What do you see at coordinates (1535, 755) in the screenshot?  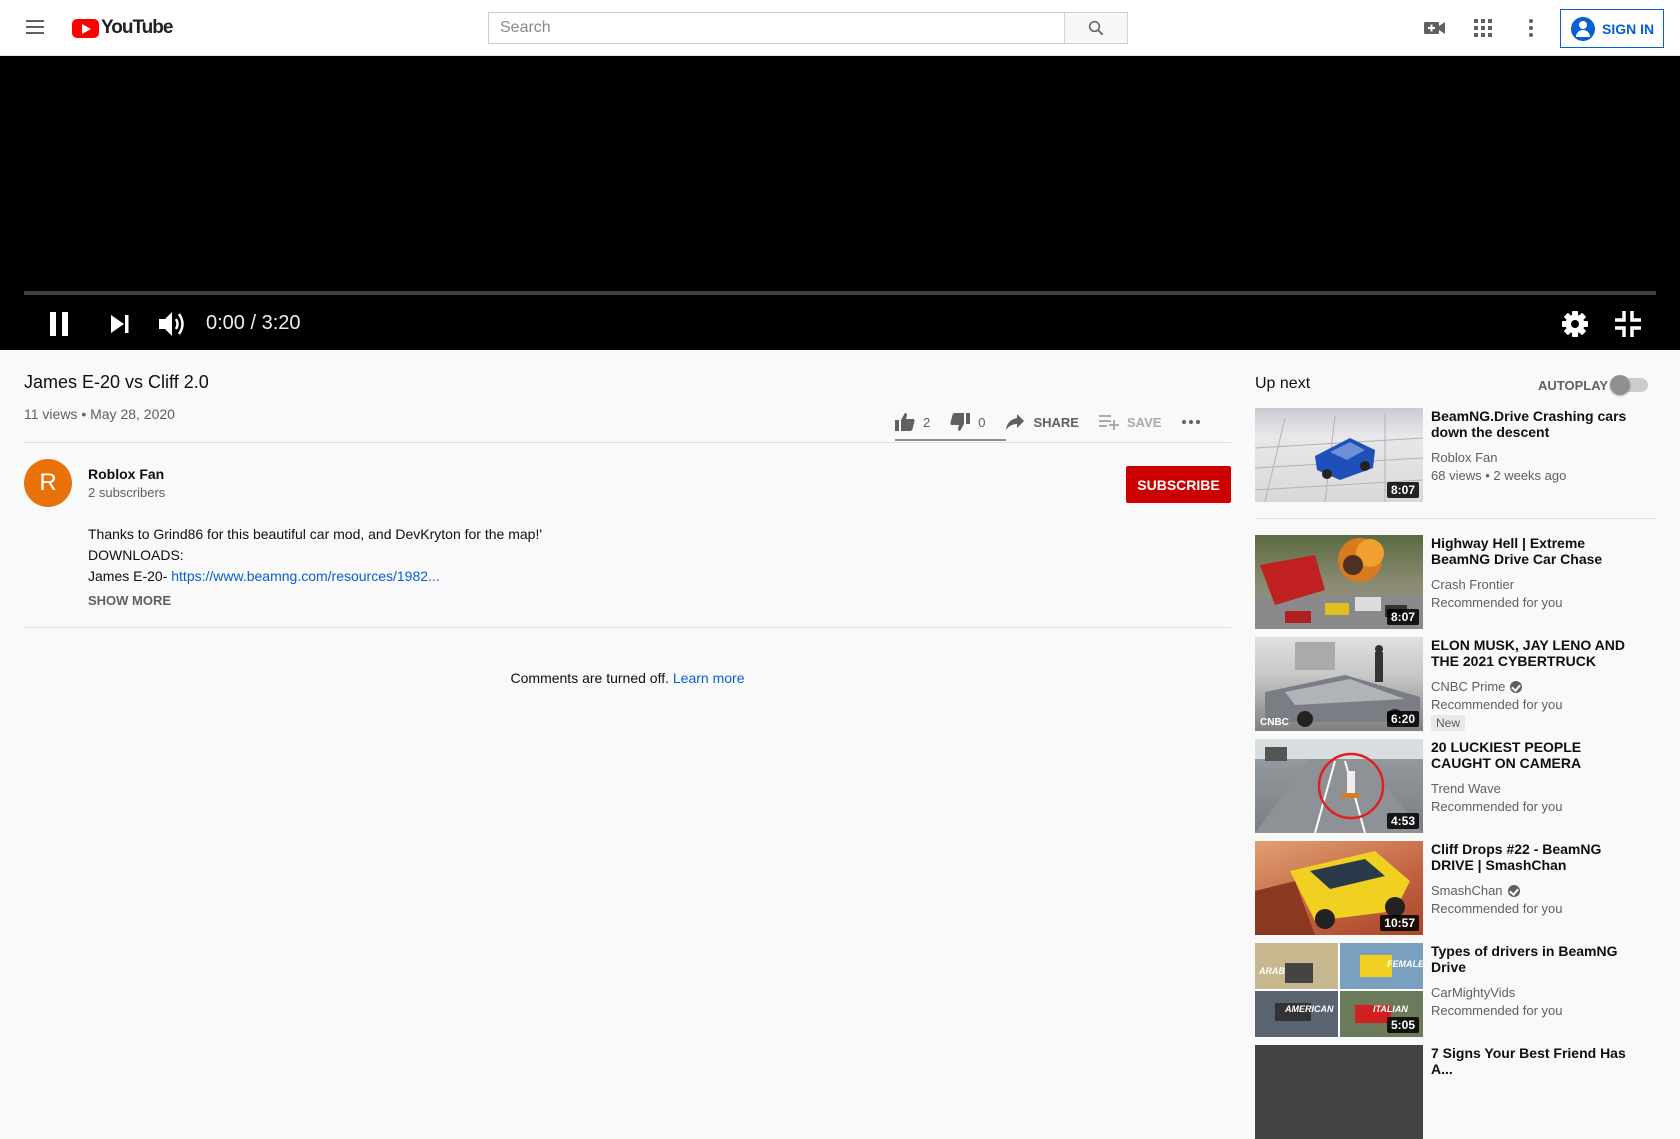 I see `video-title: 20 LUCKIEST PEOPLE CAUGHT ON CAMERA` at bounding box center [1535, 755].